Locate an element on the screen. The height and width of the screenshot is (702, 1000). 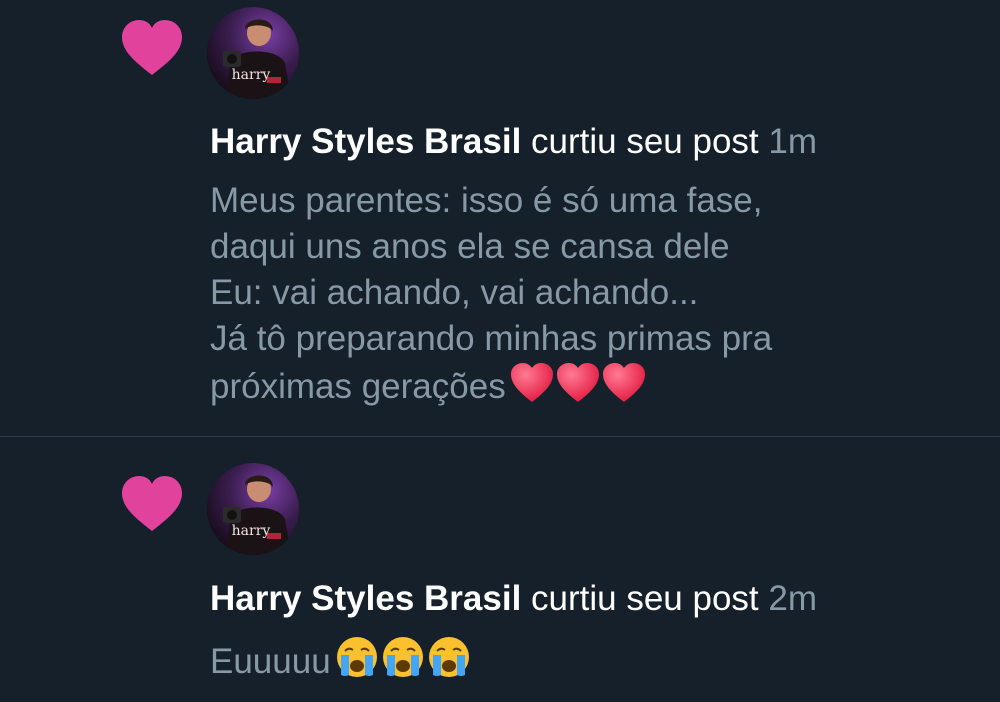
notification-header: Harry Styles Brasil curtiu seu post 2m is located at coordinates (513, 599).